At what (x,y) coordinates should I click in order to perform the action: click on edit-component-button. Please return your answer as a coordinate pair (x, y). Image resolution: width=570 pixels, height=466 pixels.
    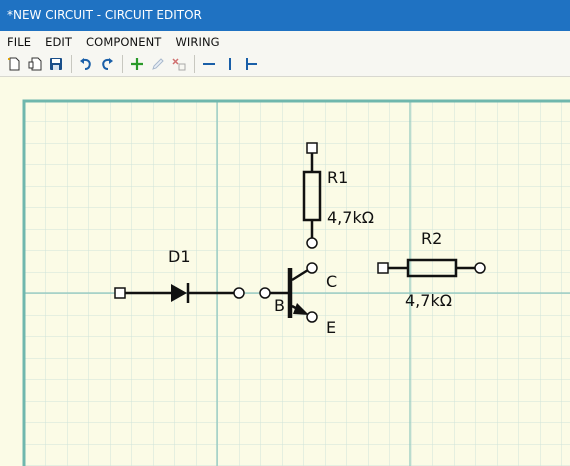
    Looking at the image, I should click on (158, 64).